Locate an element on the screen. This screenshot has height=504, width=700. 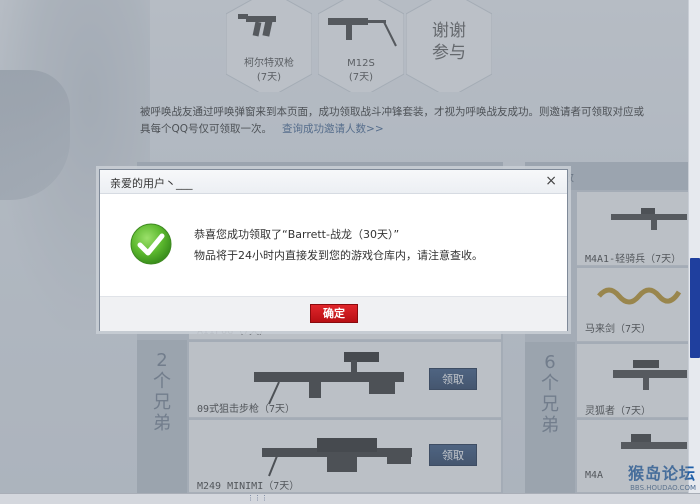
delivery-message: 物品将于24小时内直接发到您的游戏仓库内，请注意查收。 is located at coordinates (338, 255).